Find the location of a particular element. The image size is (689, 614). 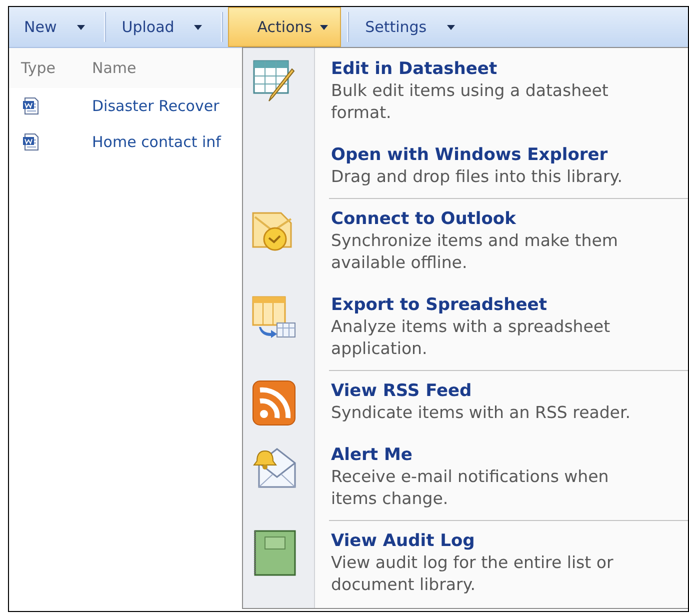

menu-item: Alert Me Receive e-mail notifications when items change. is located at coordinates (508, 477).